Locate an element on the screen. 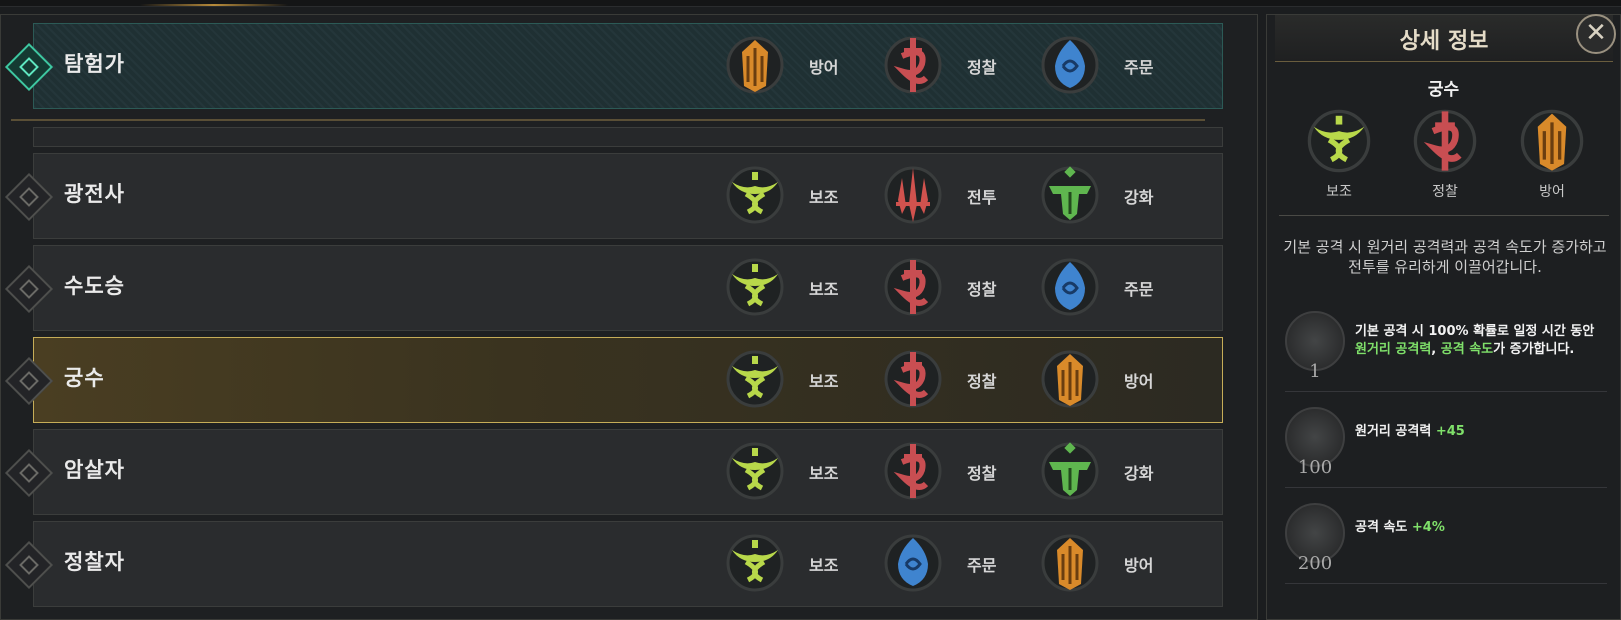 The image size is (1621, 620). effect-tail: 가 증가합니다. is located at coordinates (1534, 349).